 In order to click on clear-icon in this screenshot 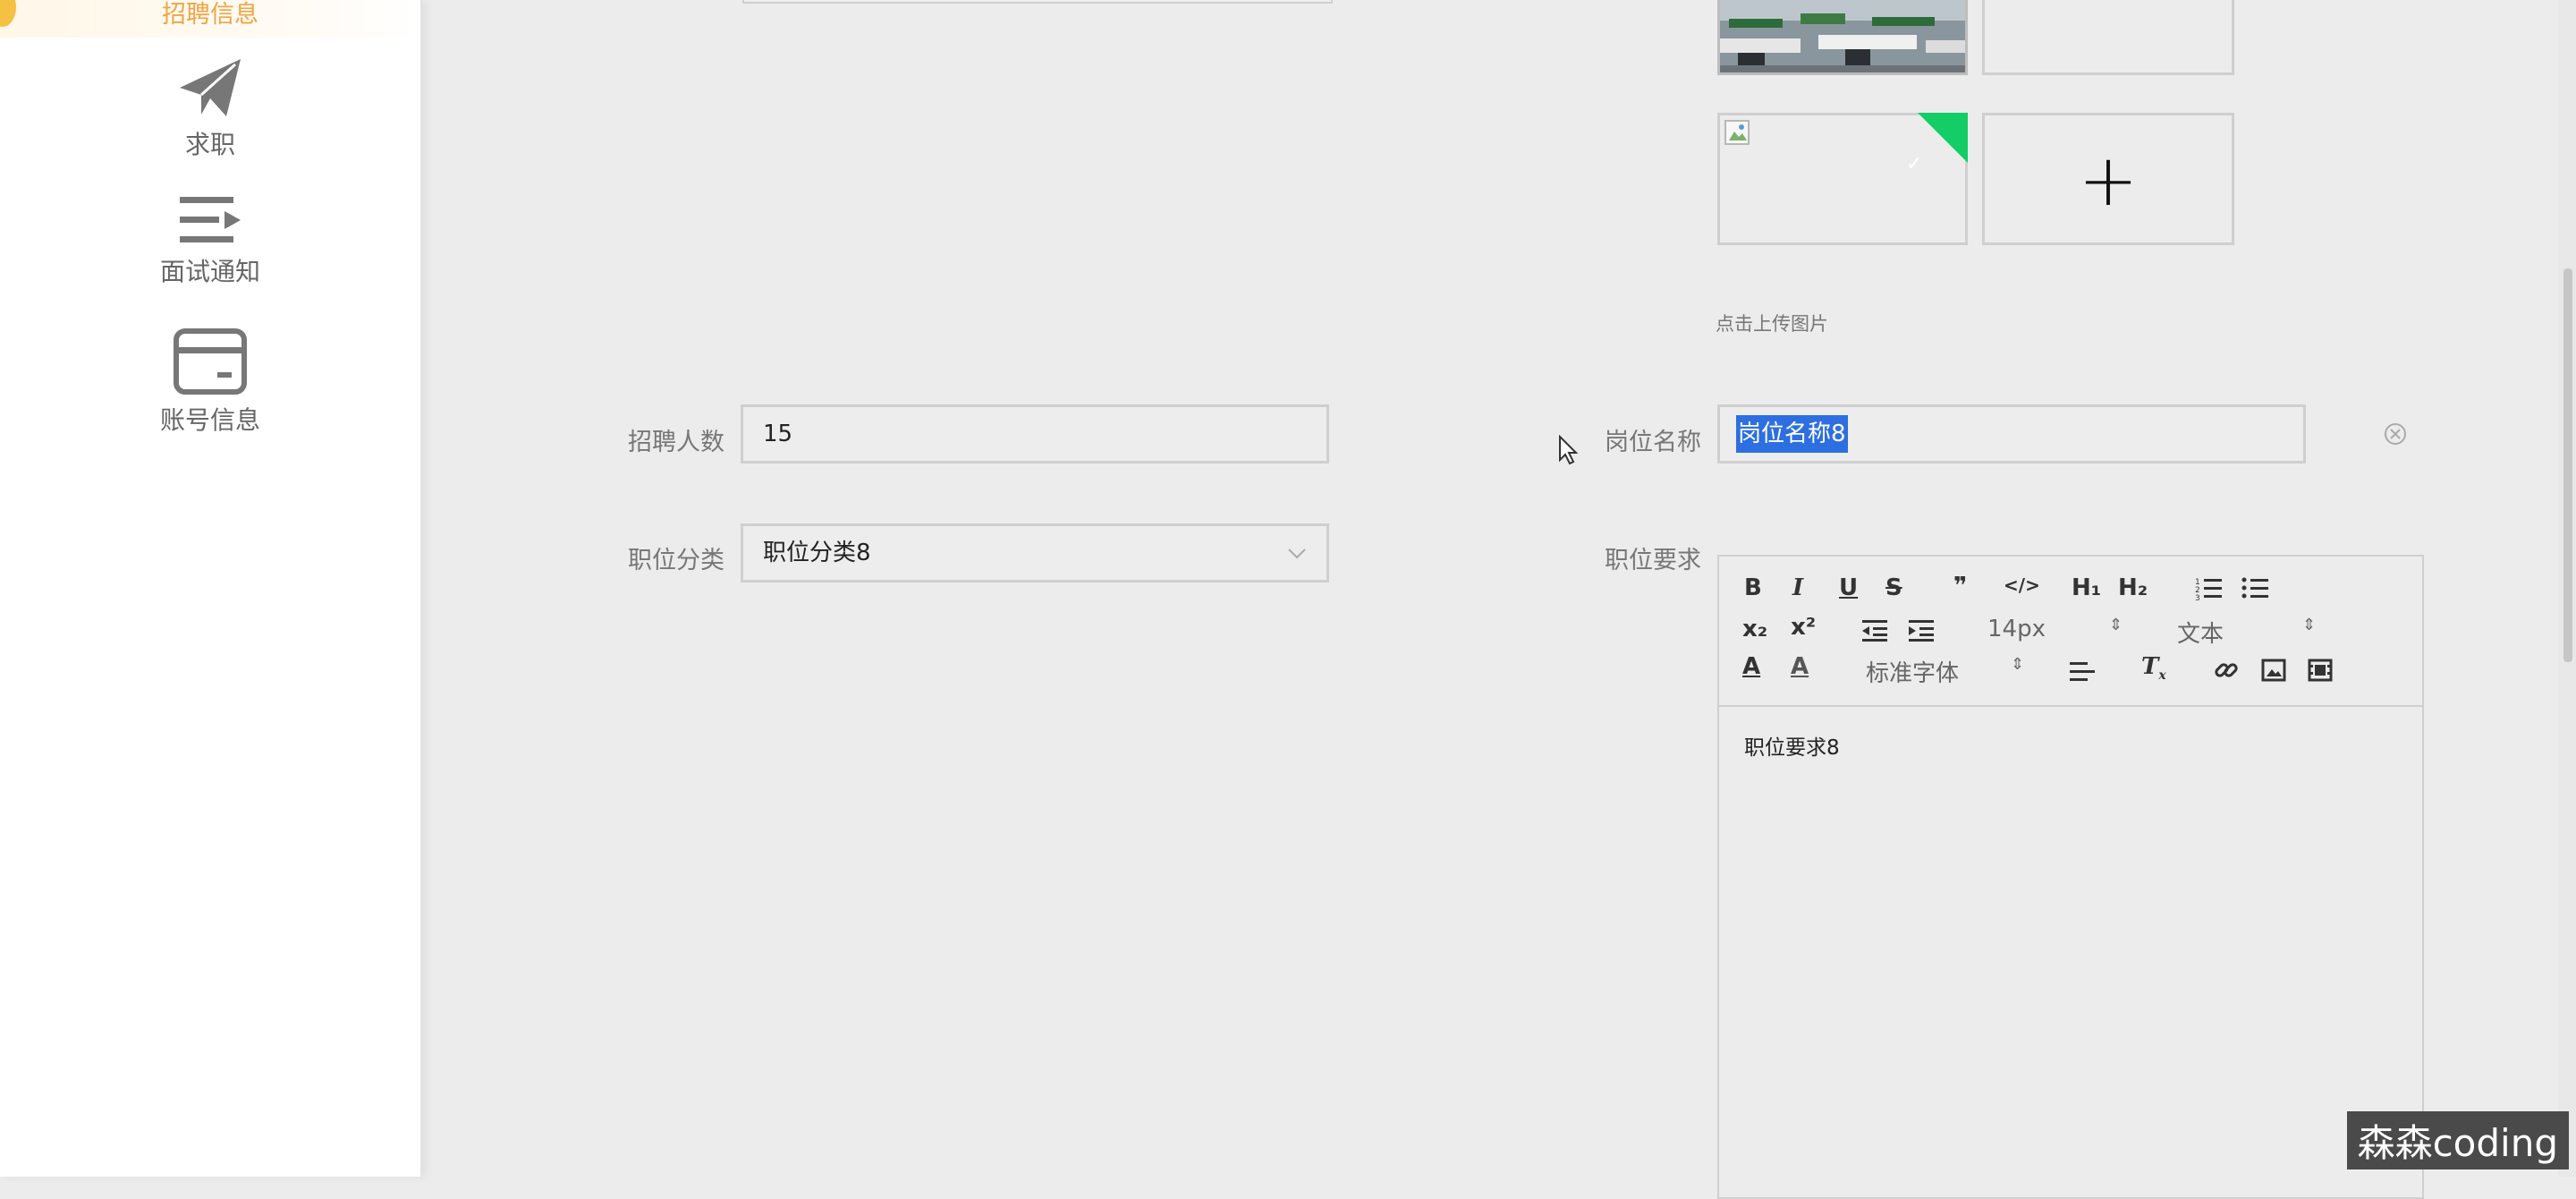, I will do `click(2395, 433)`.